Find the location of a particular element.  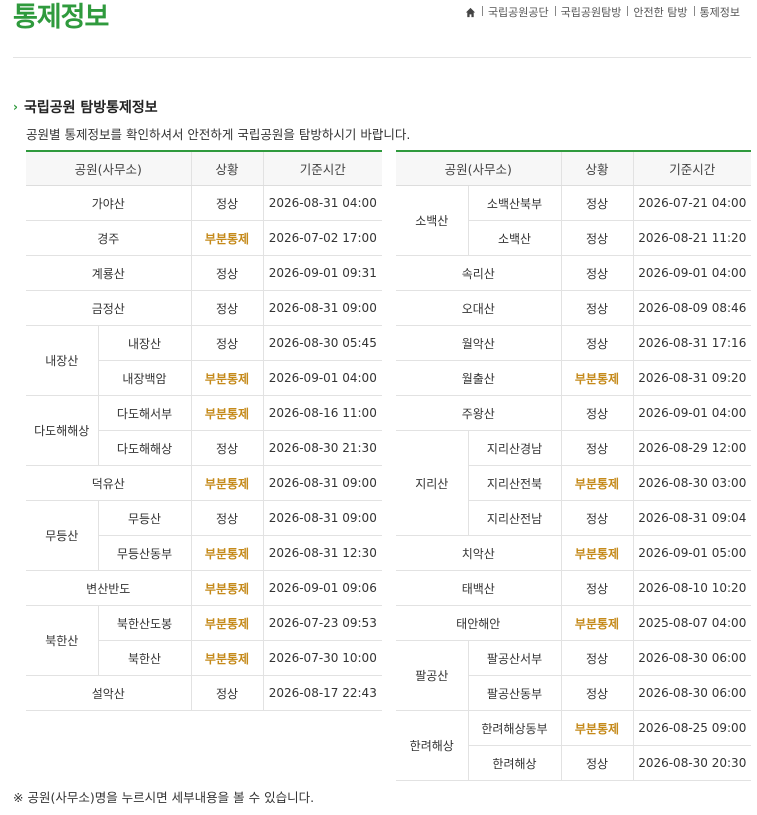

office-name: 한려해상 is located at coordinates (514, 763).